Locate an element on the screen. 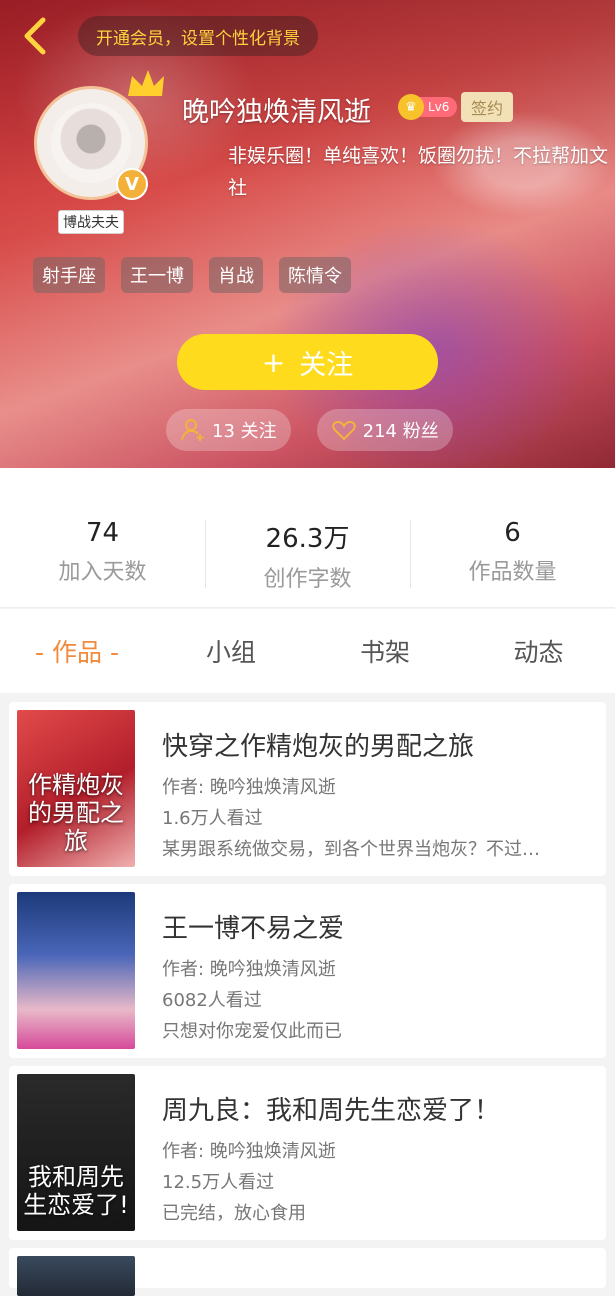 This screenshot has width=615, height=1296. stat-word-count: 26.3万 创作字数 is located at coordinates (307, 555).